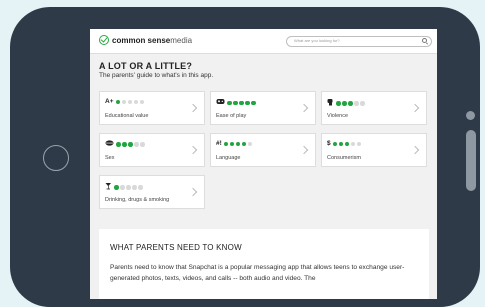  I want to click on drink-icon, so click(108, 187).